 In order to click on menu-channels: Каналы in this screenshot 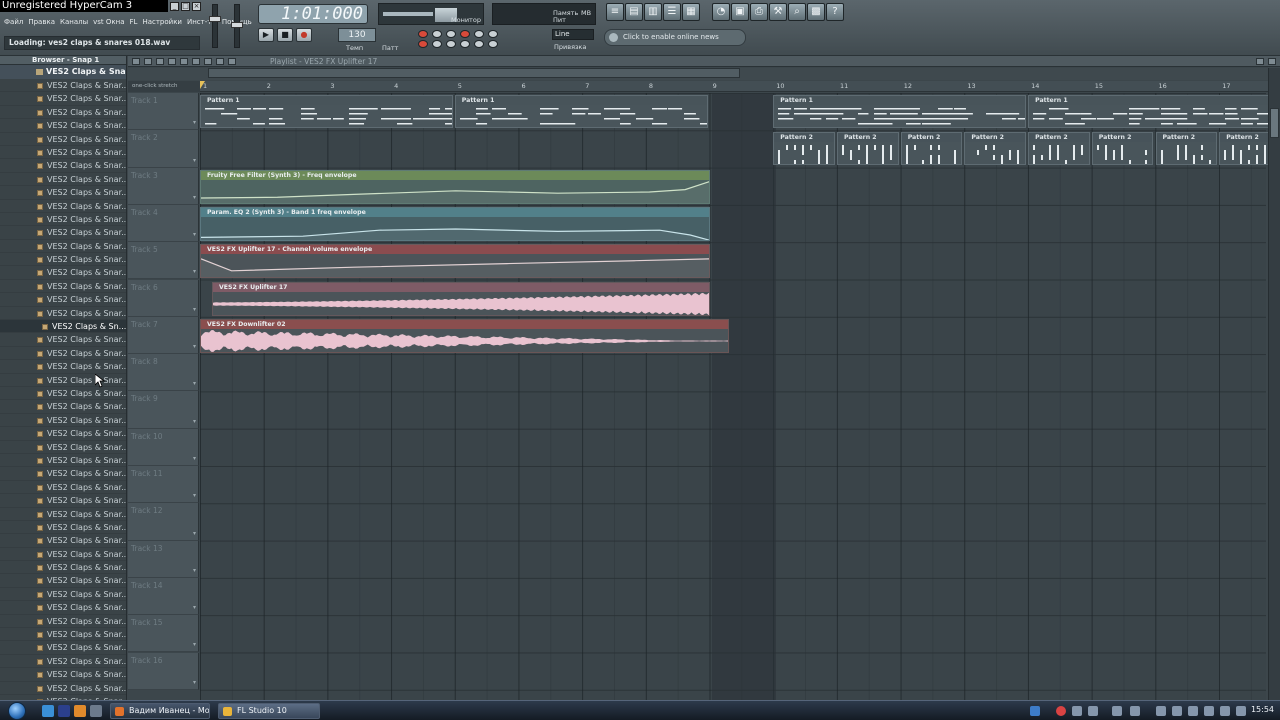, I will do `click(74, 22)`.